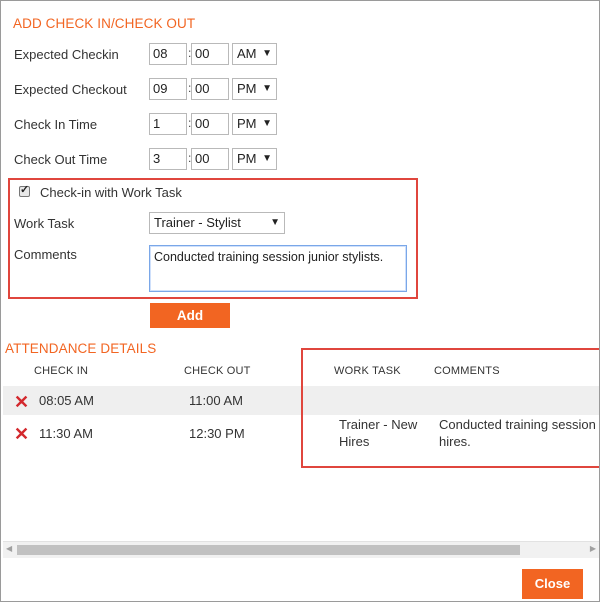  I want to click on check-out-column-header: CHECK OUT, so click(217, 371).